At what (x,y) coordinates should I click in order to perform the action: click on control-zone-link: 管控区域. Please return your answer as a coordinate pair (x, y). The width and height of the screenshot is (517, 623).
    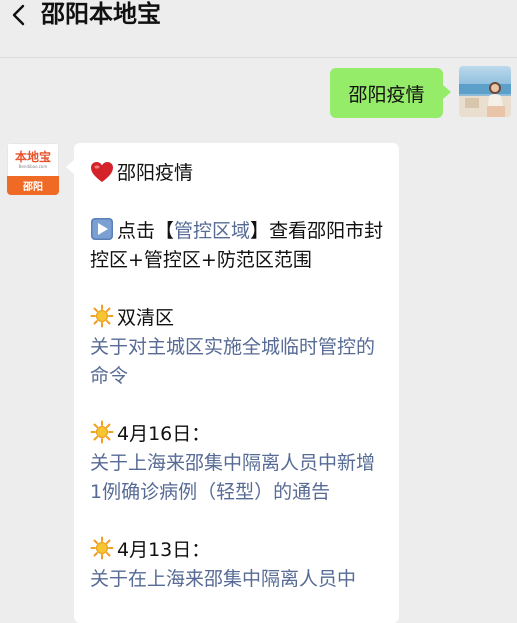
    Looking at the image, I should click on (212, 231).